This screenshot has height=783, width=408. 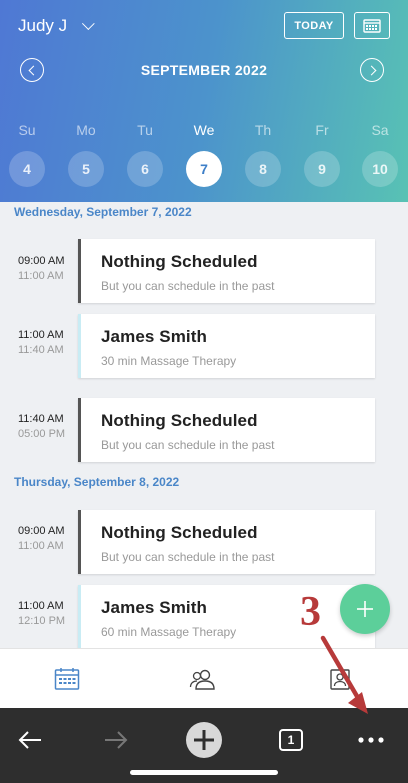 I want to click on day-number: 4, so click(x=27, y=169).